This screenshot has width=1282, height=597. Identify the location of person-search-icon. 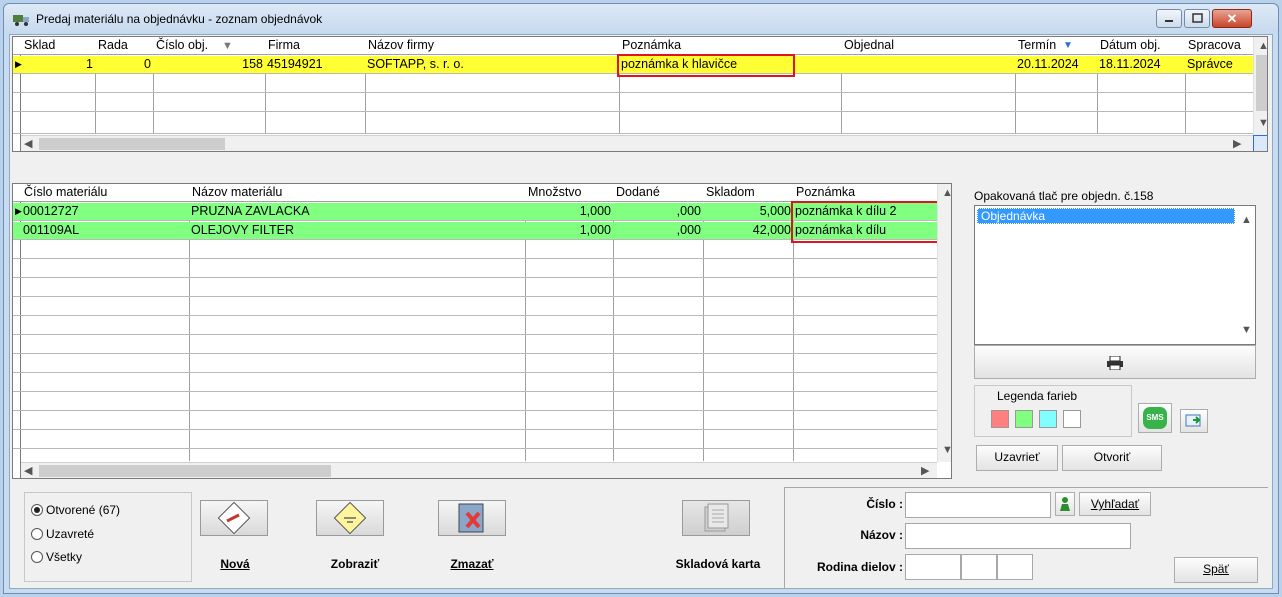
(1065, 504).